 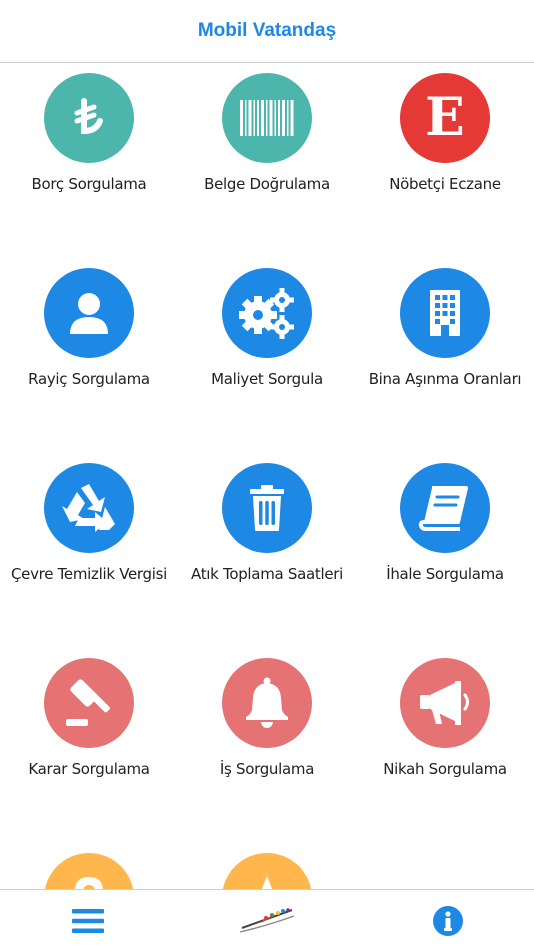 What do you see at coordinates (267, 871) in the screenshot?
I see `star-icon` at bounding box center [267, 871].